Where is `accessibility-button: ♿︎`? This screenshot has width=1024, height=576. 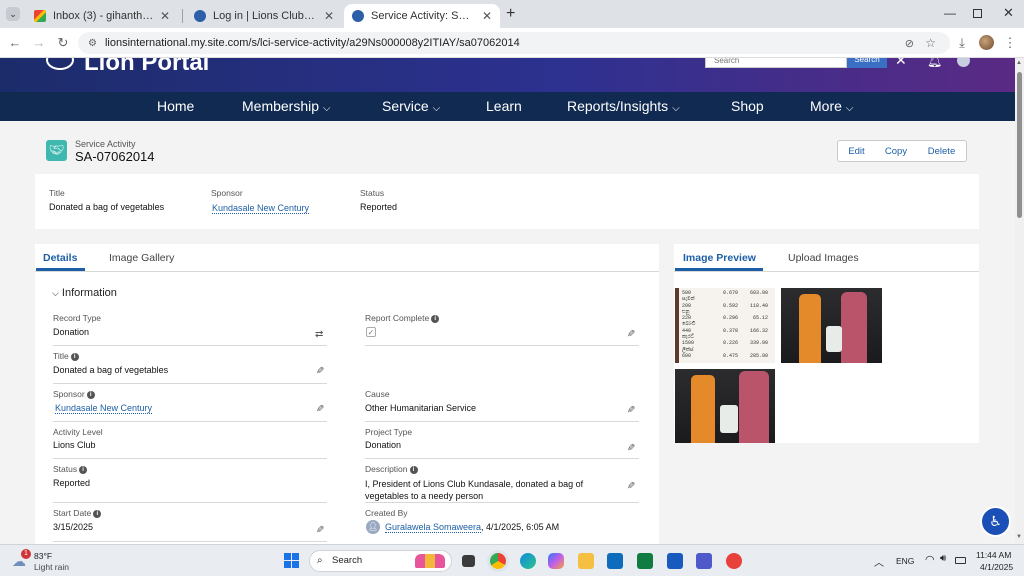
accessibility-button: ♿︎ is located at coordinates (995, 521).